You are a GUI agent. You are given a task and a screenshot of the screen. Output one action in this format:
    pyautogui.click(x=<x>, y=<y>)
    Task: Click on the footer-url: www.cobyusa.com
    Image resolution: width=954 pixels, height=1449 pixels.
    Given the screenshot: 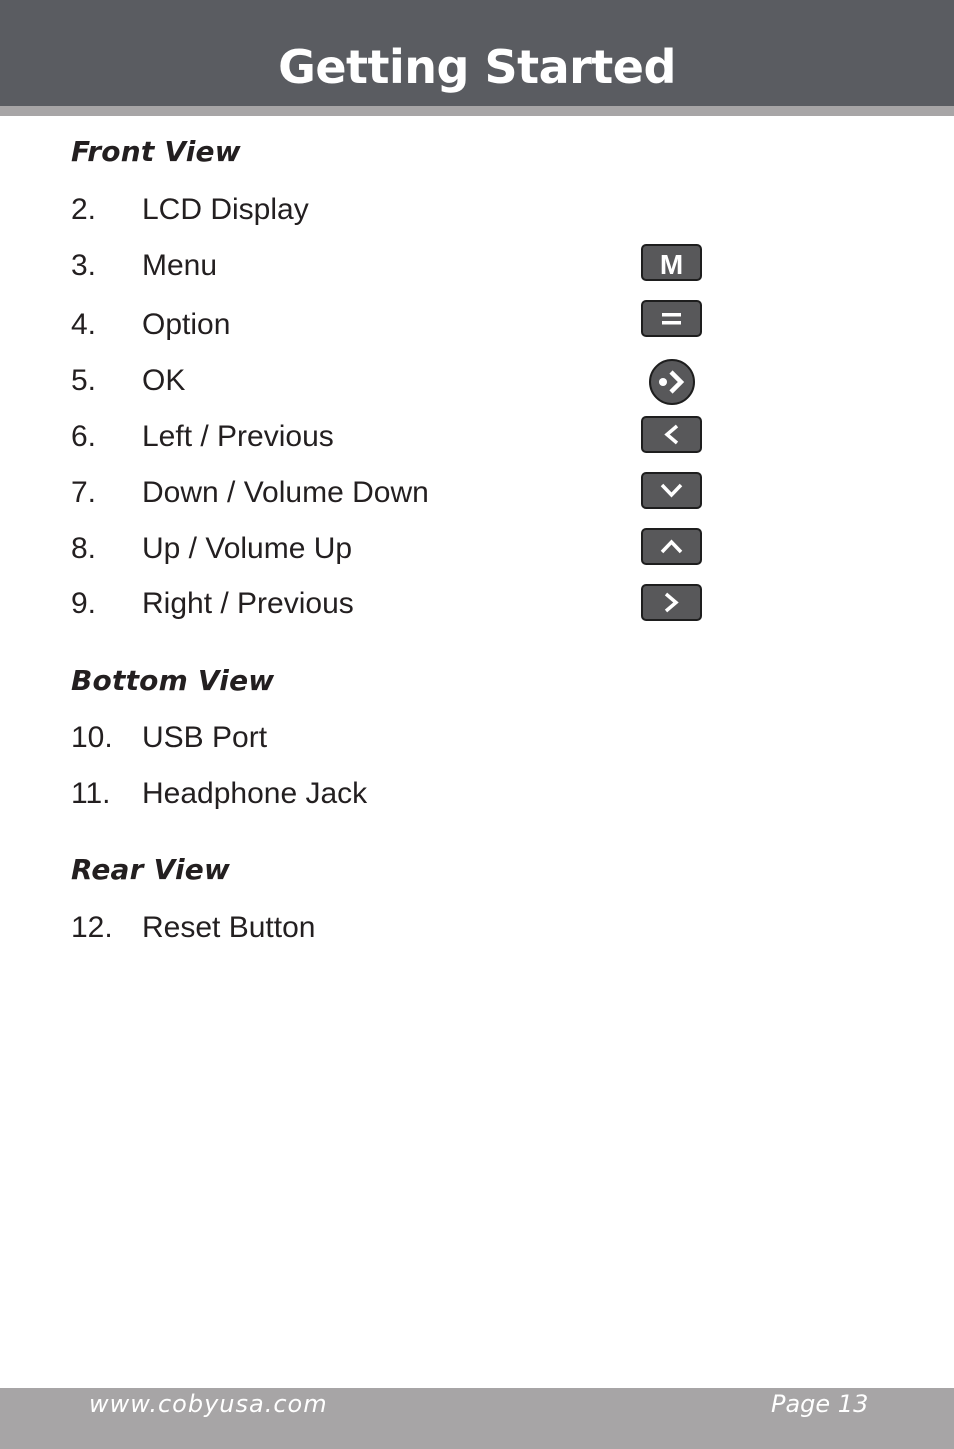 What is the action you would take?
    pyautogui.click(x=208, y=1404)
    